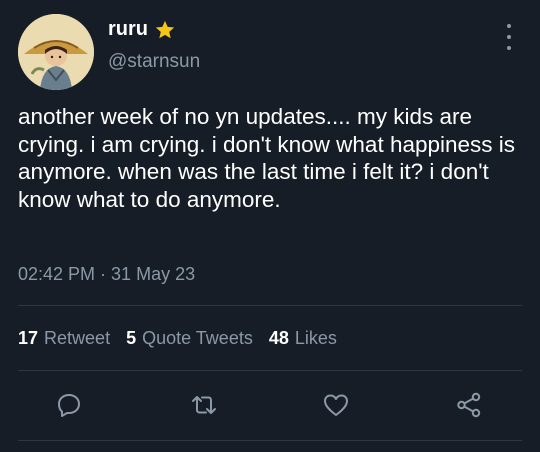 The width and height of the screenshot is (540, 452). What do you see at coordinates (270, 406) in the screenshot?
I see `action-bar` at bounding box center [270, 406].